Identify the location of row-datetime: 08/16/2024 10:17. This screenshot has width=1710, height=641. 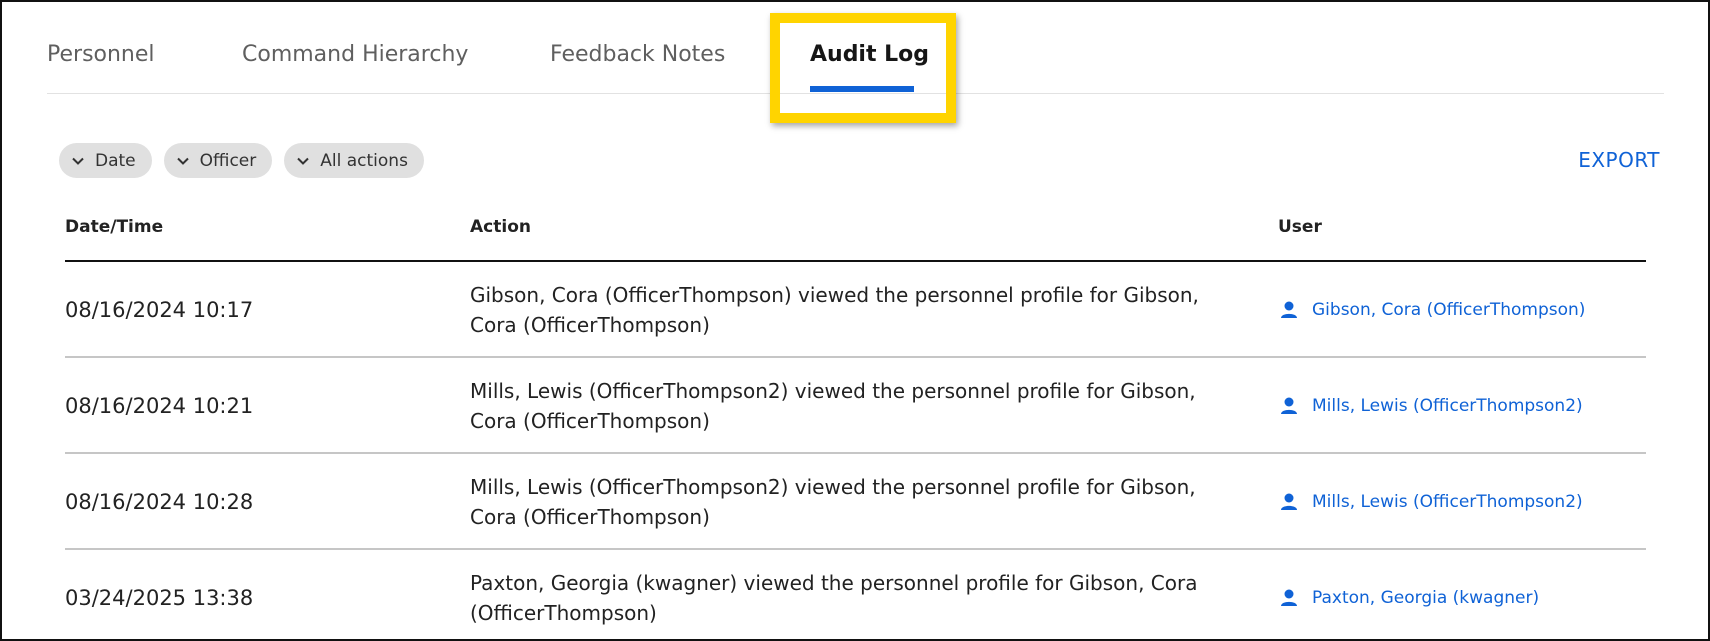
(159, 310).